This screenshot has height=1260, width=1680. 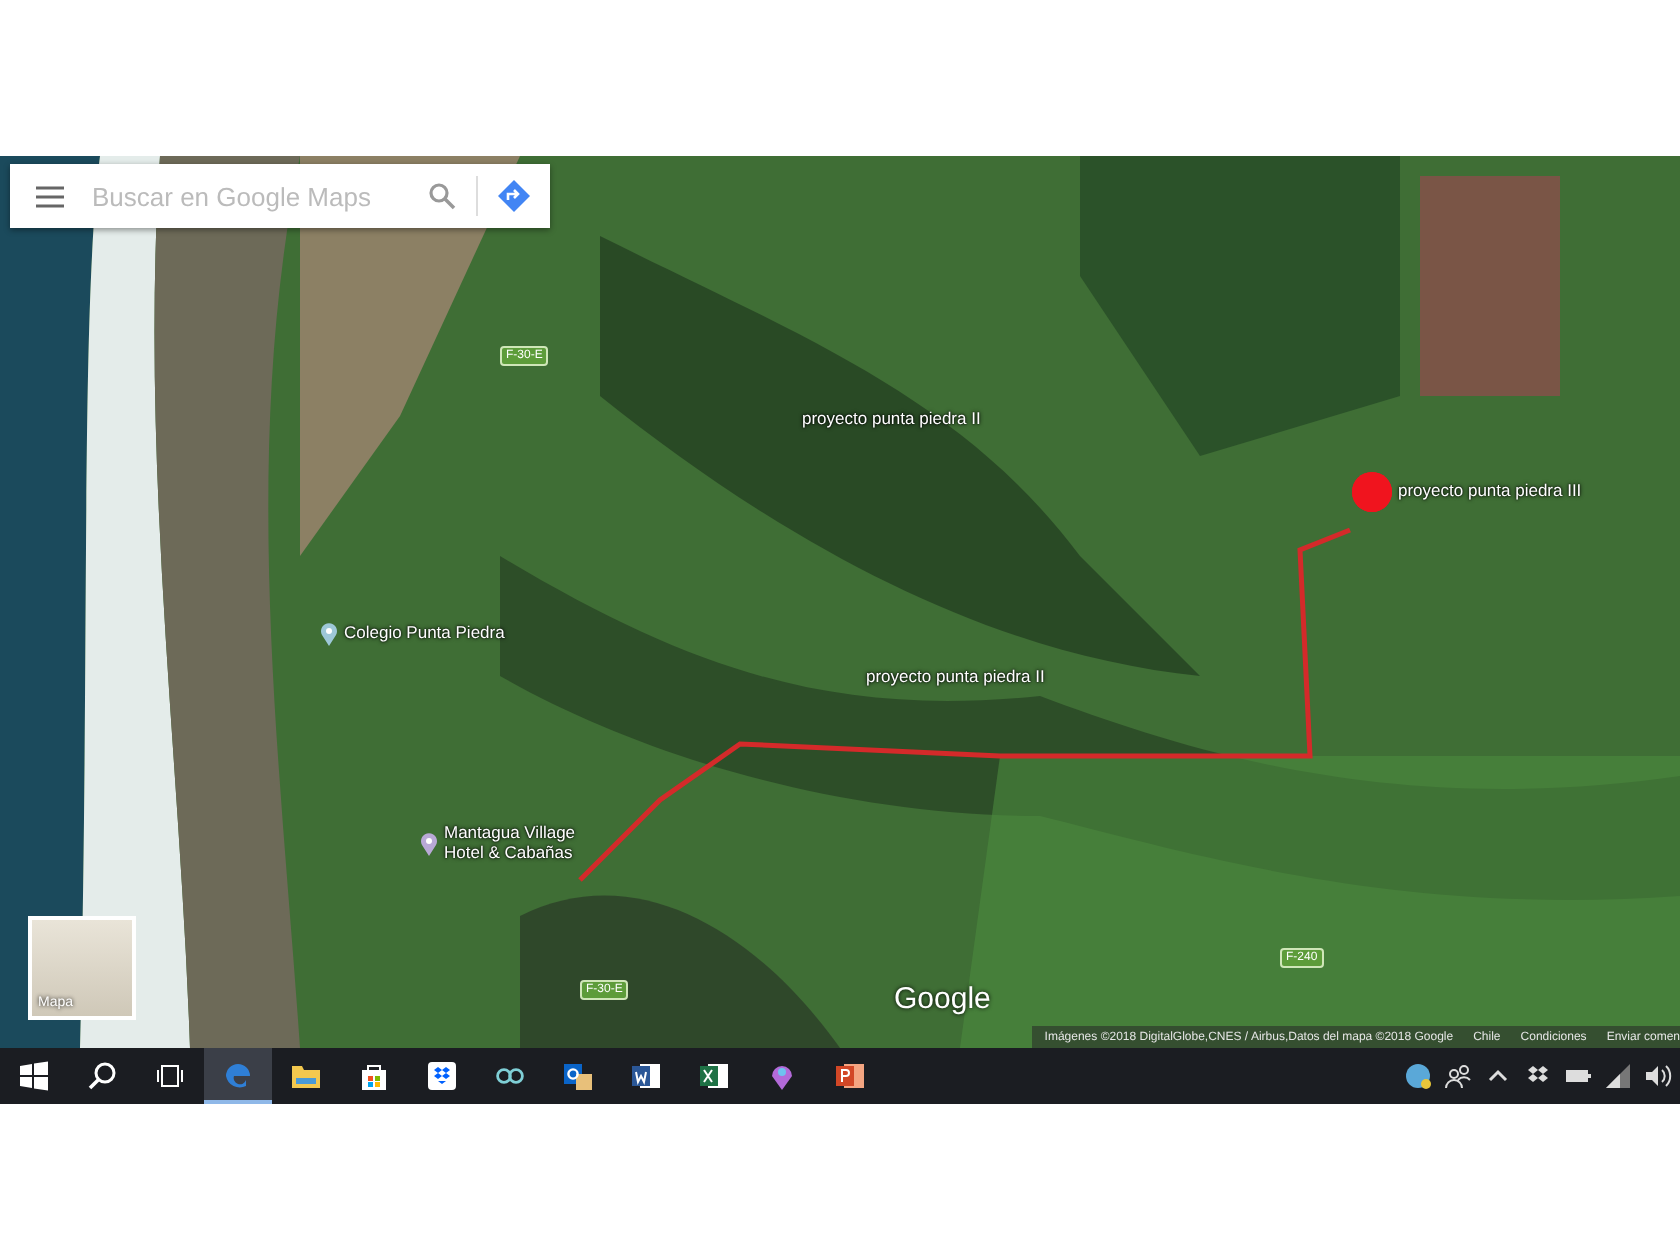 I want to click on box-icon, so click(x=442, y=1076).